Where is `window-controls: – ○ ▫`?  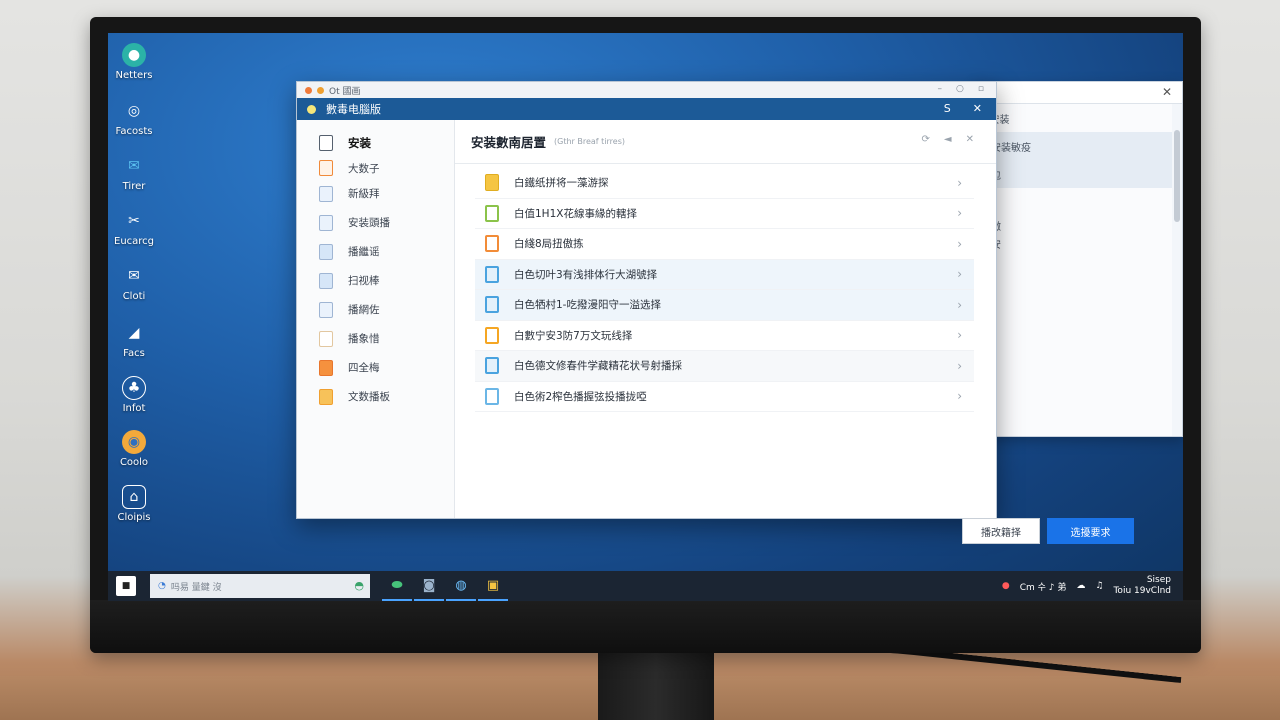
window-controls: – ○ ▫ is located at coordinates (961, 89).